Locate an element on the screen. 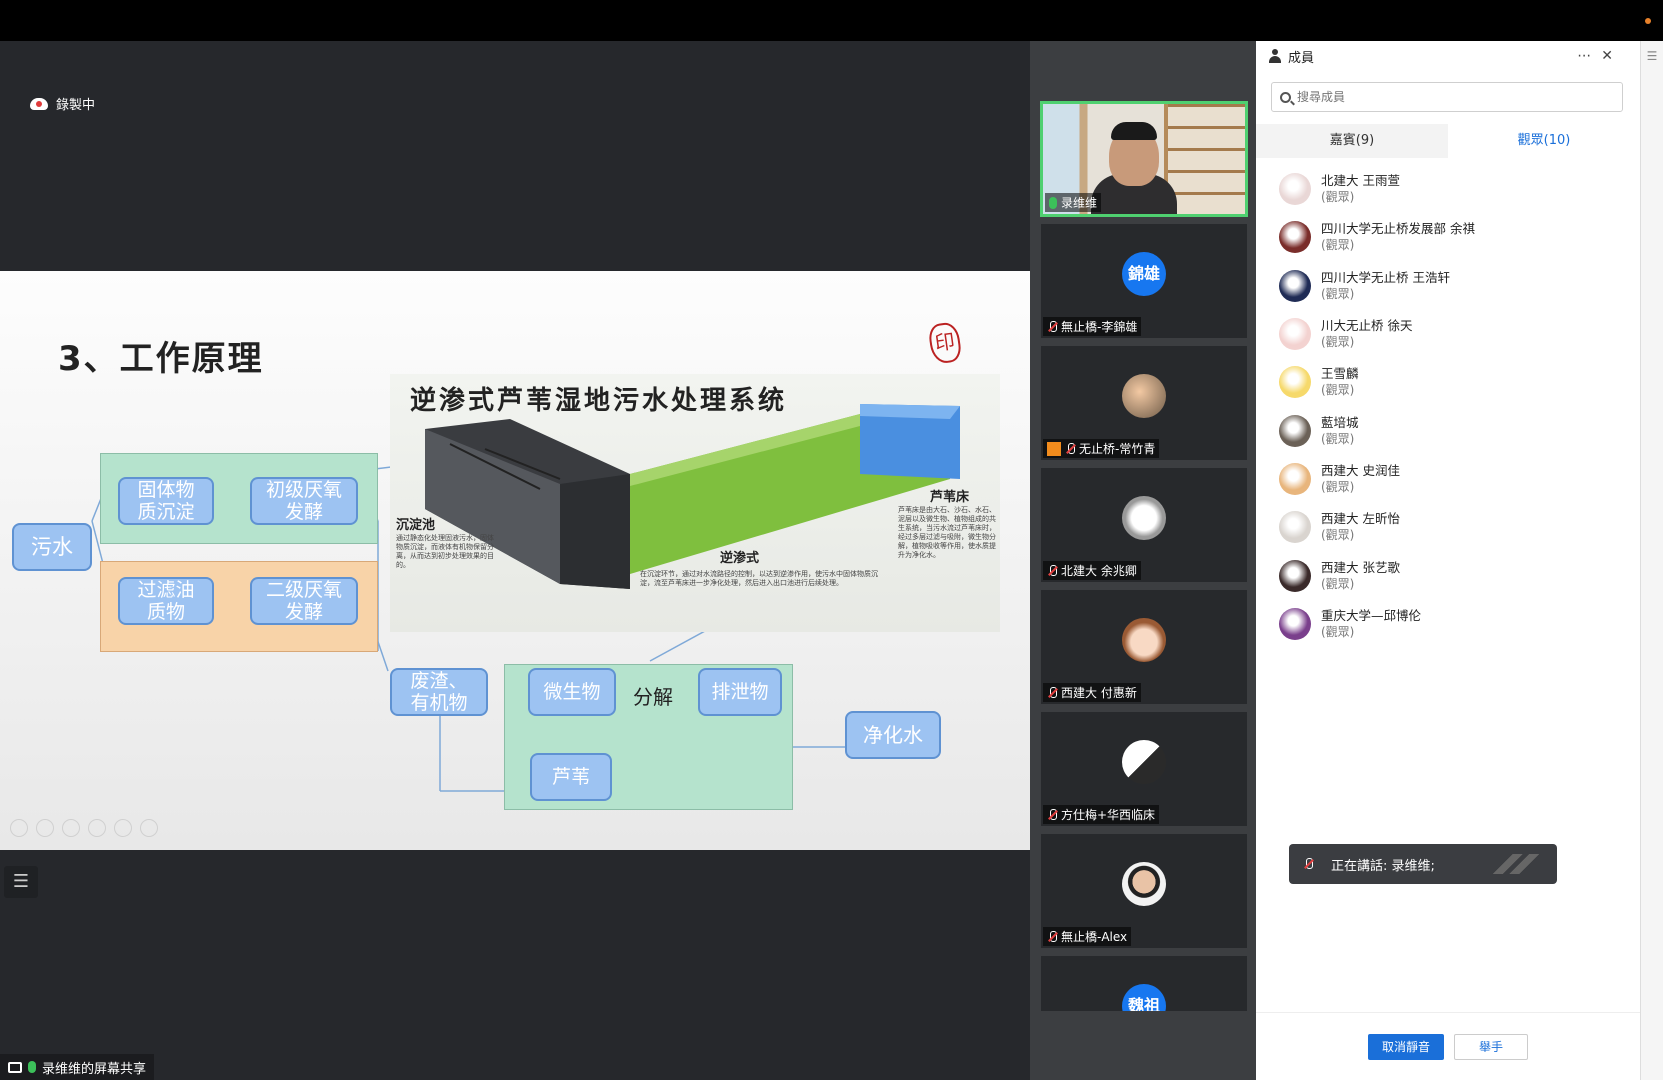 The image size is (1663, 1080). unmute-button: 取消靜音 is located at coordinates (1406, 1046).